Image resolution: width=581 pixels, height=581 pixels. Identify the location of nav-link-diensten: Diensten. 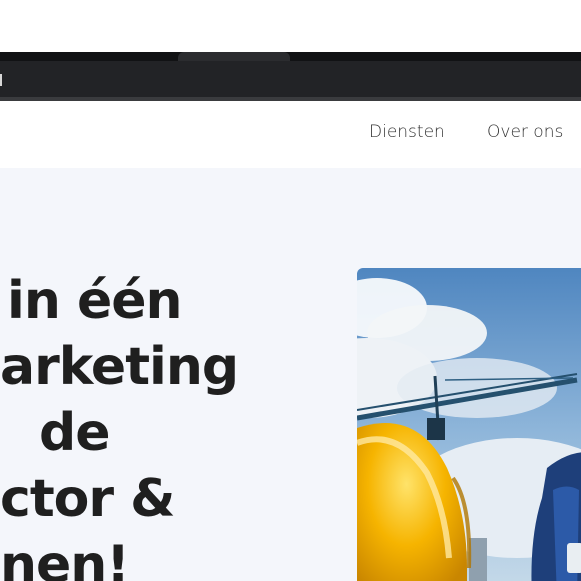
(407, 132).